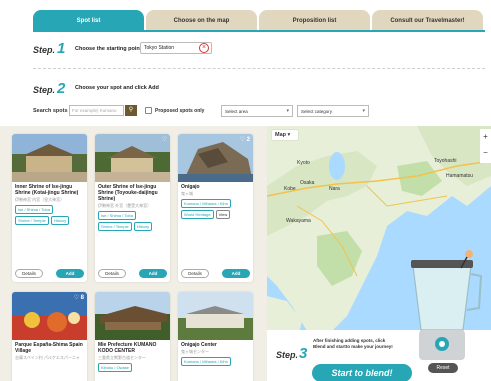 This screenshot has height=381, width=491. I want to click on divider, so click(259, 68).